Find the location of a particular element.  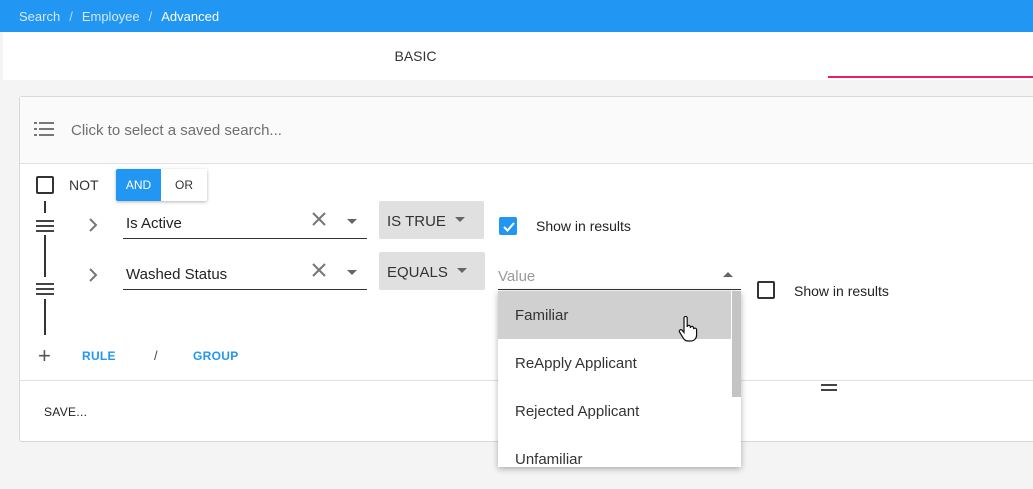

and-or-toggle: AND OR is located at coordinates (161, 185).